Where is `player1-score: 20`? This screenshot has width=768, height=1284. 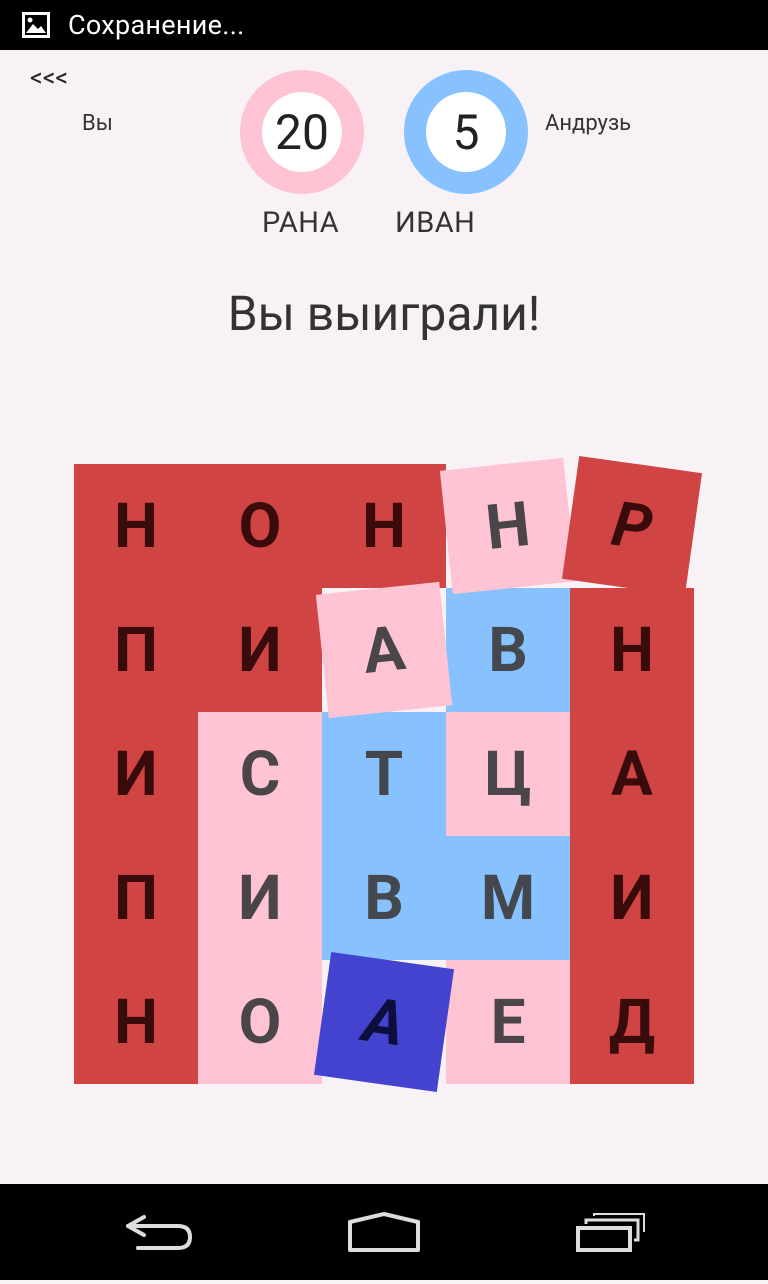
player1-score: 20 is located at coordinates (302, 132).